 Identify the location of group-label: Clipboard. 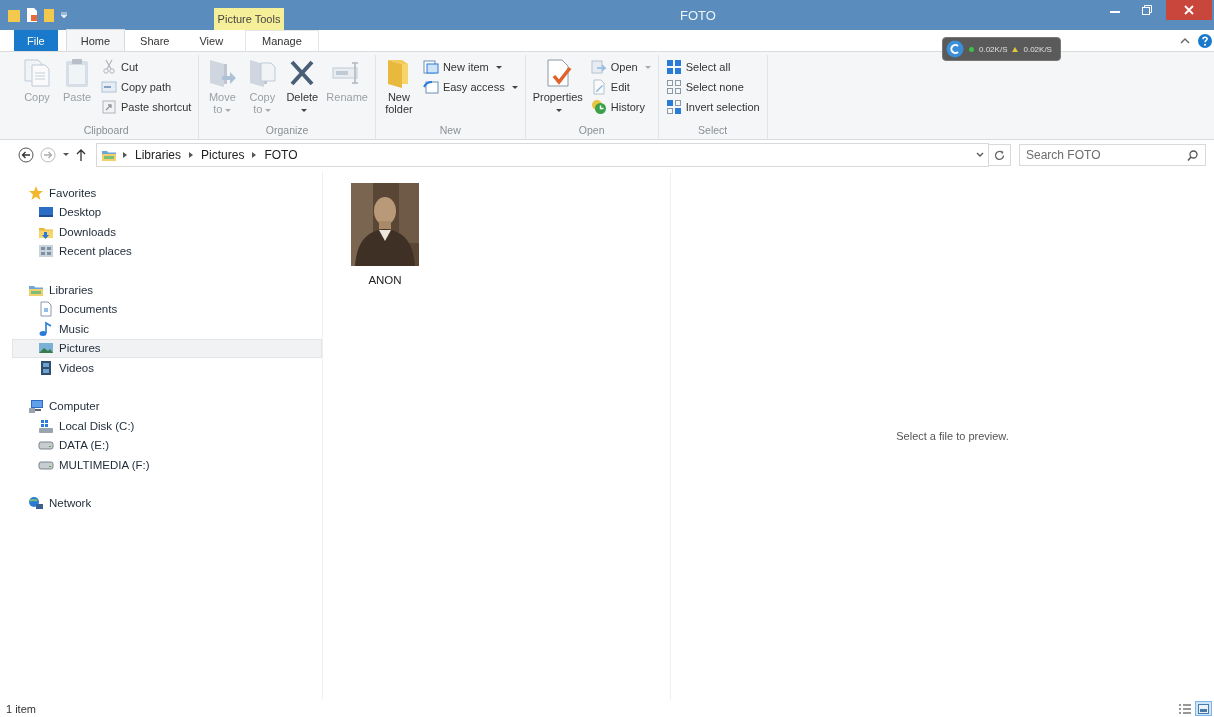
(106, 130).